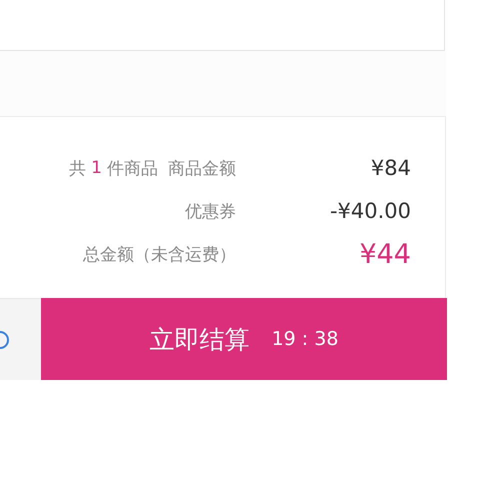 The width and height of the screenshot is (500, 490). I want to click on summary-label: 优惠券, so click(210, 211).